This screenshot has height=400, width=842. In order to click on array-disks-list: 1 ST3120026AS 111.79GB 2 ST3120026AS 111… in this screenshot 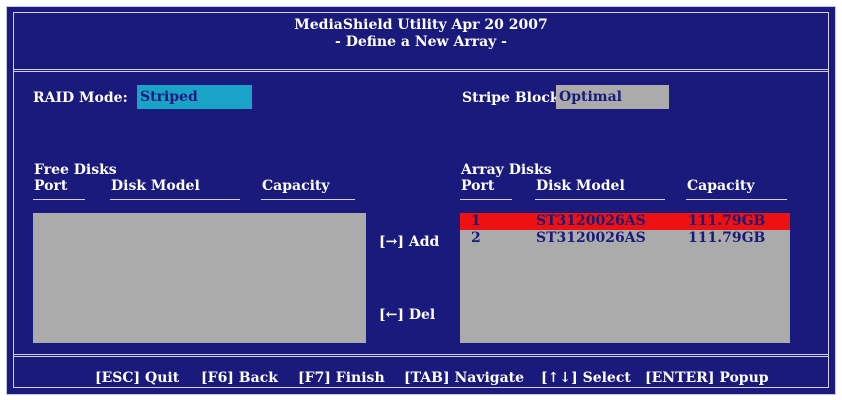, I will do `click(625, 278)`.